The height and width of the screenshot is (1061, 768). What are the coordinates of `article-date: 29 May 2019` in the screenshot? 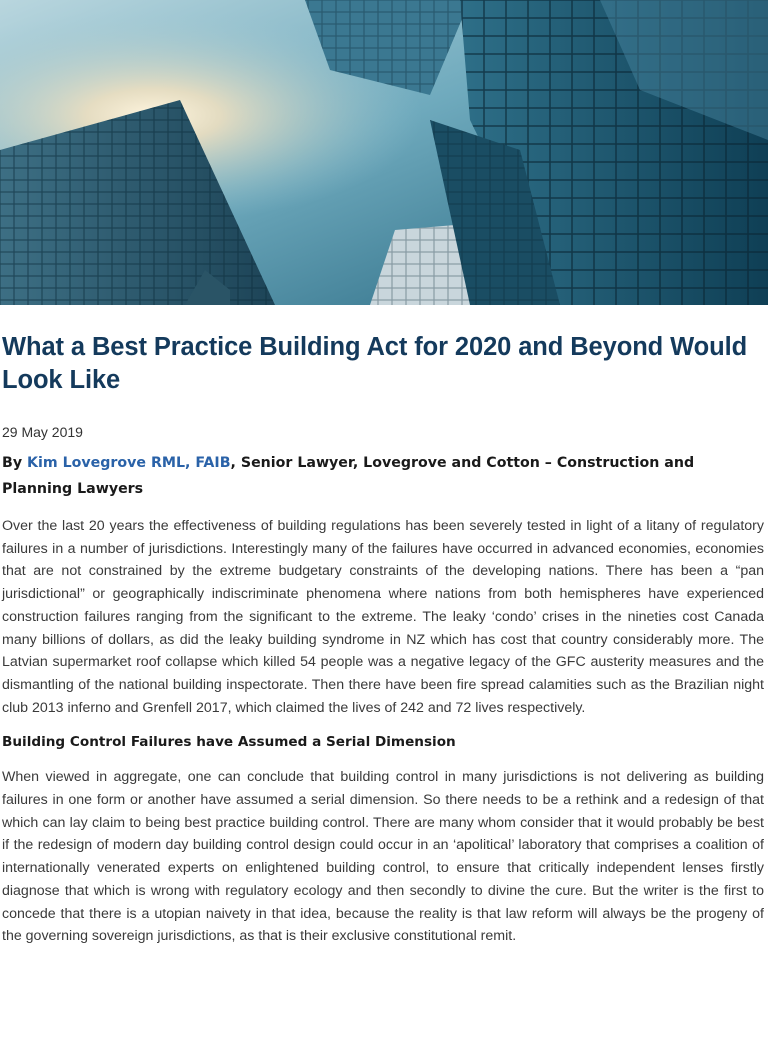 It's located at (42, 432).